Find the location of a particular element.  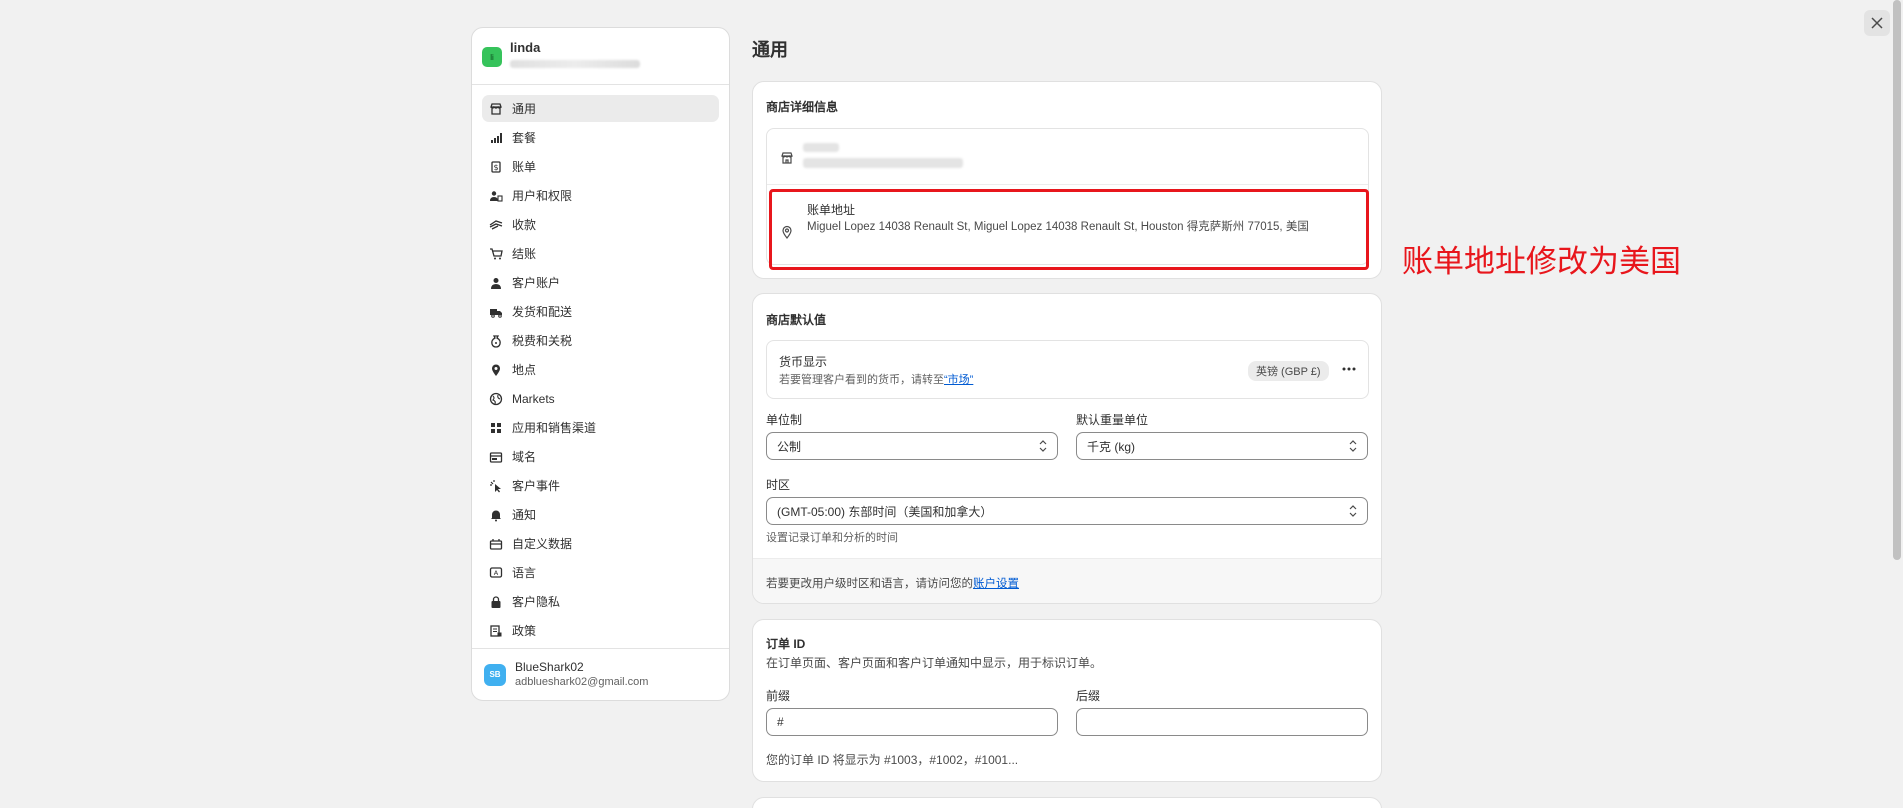

close-button is located at coordinates (1877, 23).